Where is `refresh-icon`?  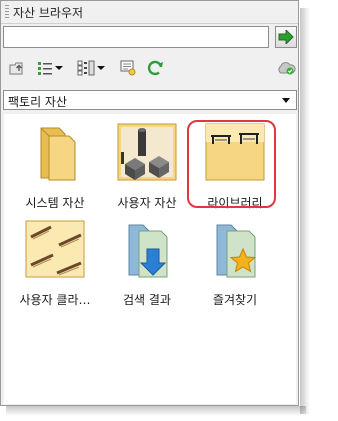
refresh-icon is located at coordinates (155, 68).